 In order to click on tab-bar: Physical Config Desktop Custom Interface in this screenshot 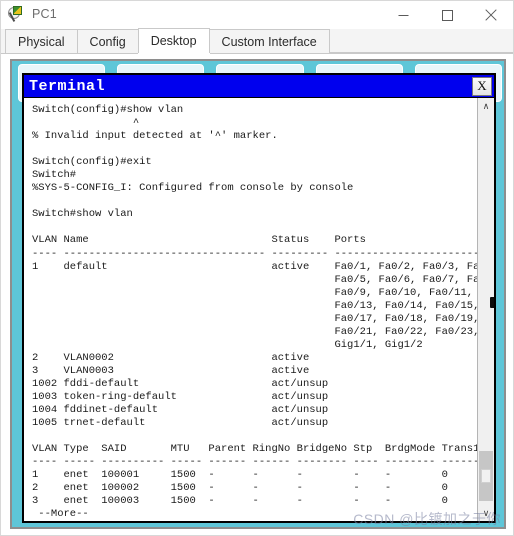, I will do `click(257, 41)`.